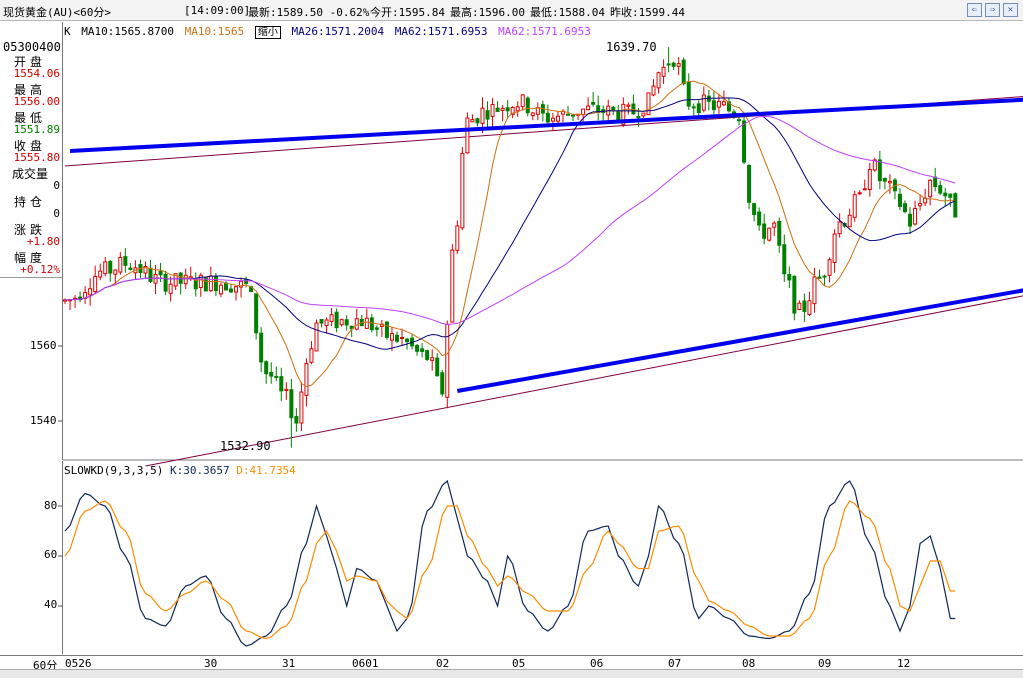 This screenshot has height=678, width=1023. I want to click on high-annotation: 1639.70, so click(631, 47).